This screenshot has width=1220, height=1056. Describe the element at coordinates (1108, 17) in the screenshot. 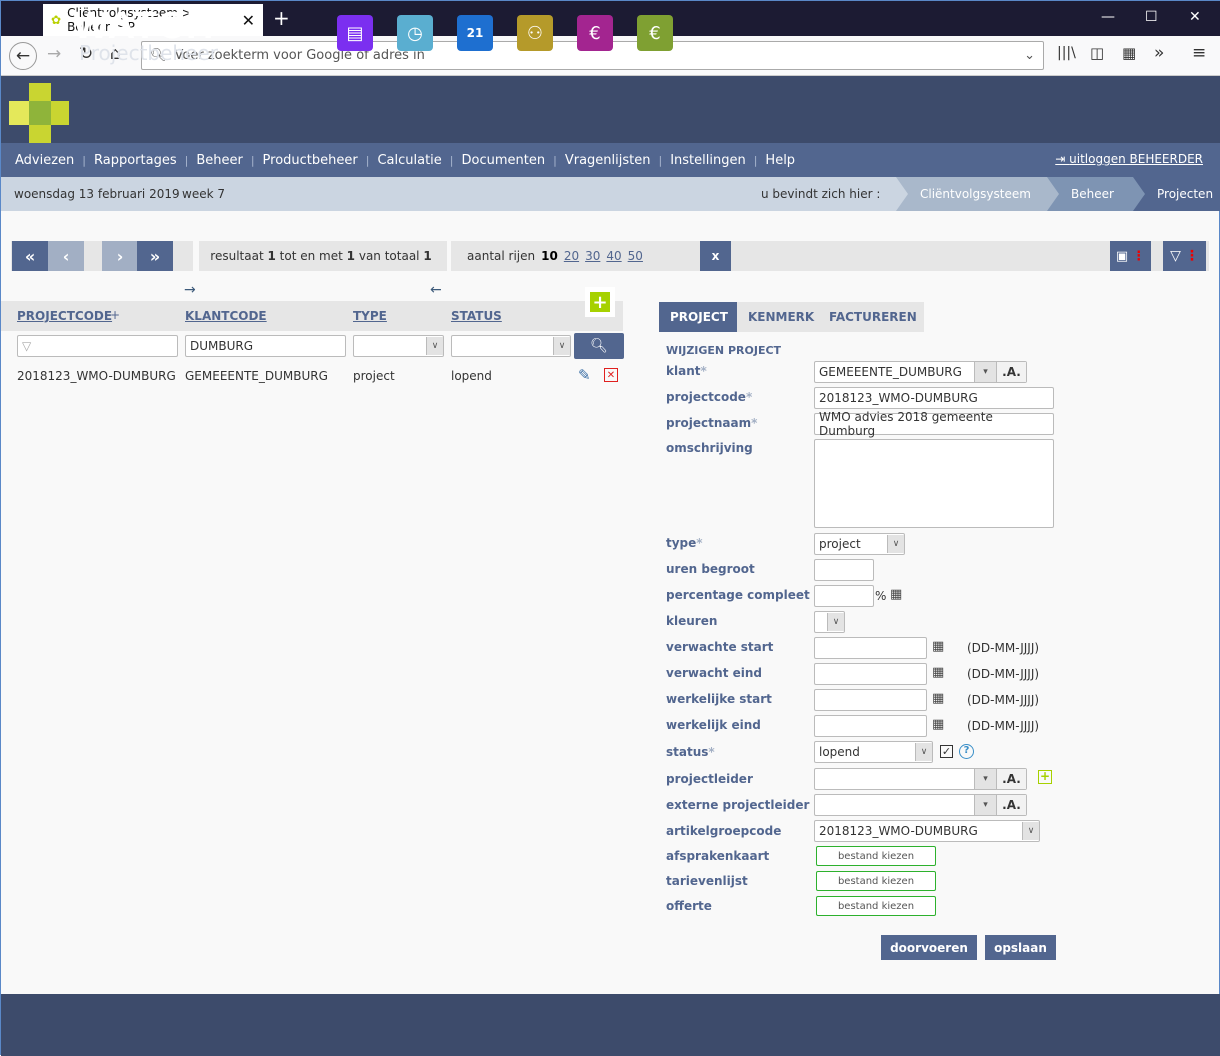

I see `minimize-icon: —` at that location.